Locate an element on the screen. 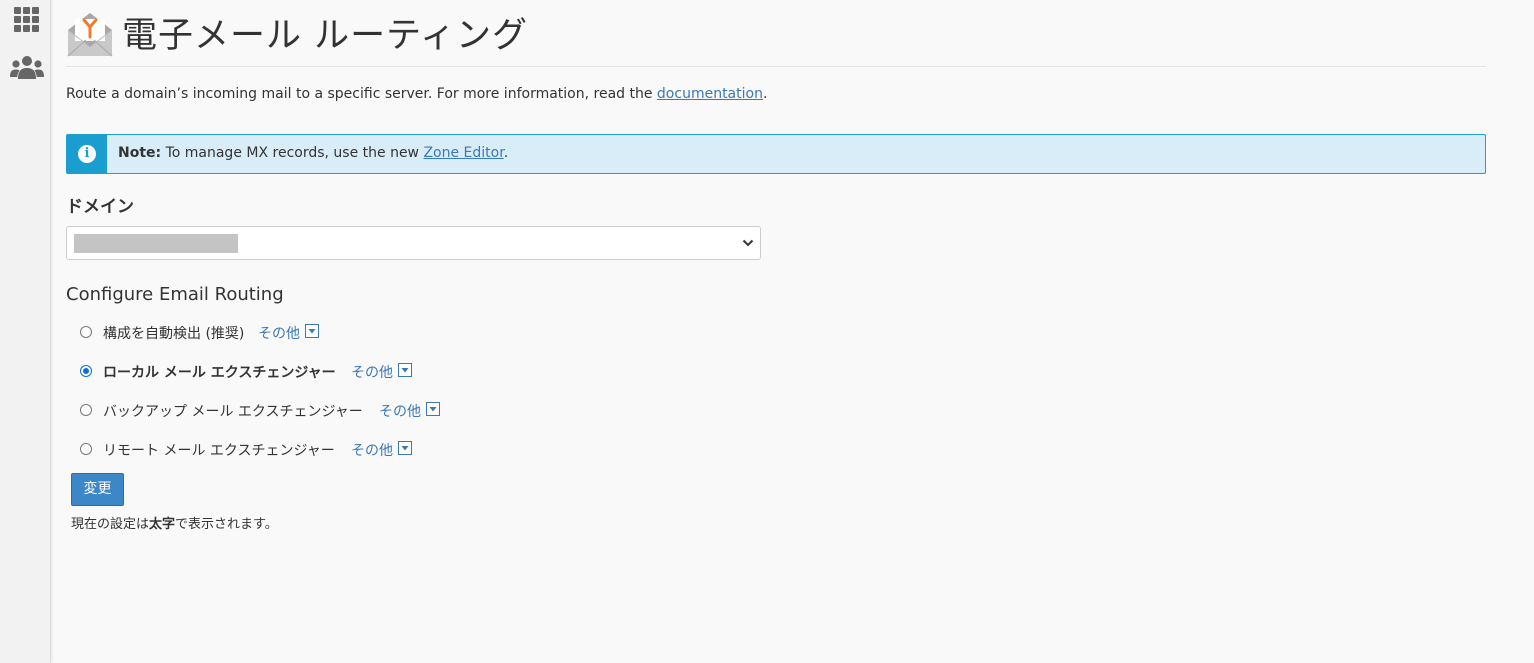 The height and width of the screenshot is (663, 1534). radio-auto-detect is located at coordinates (86, 332).